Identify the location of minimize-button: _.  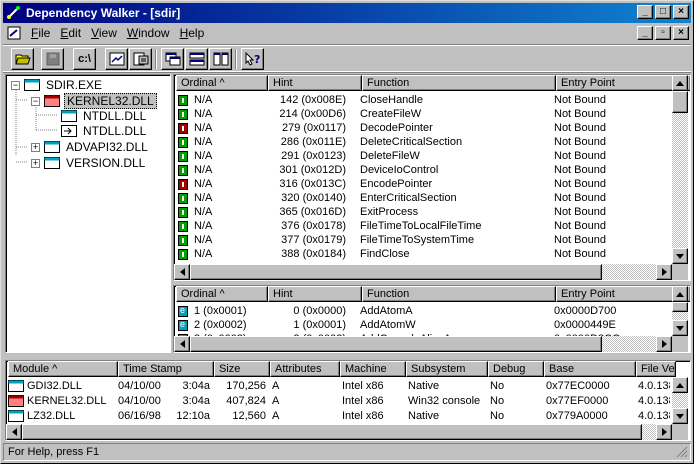
(645, 12).